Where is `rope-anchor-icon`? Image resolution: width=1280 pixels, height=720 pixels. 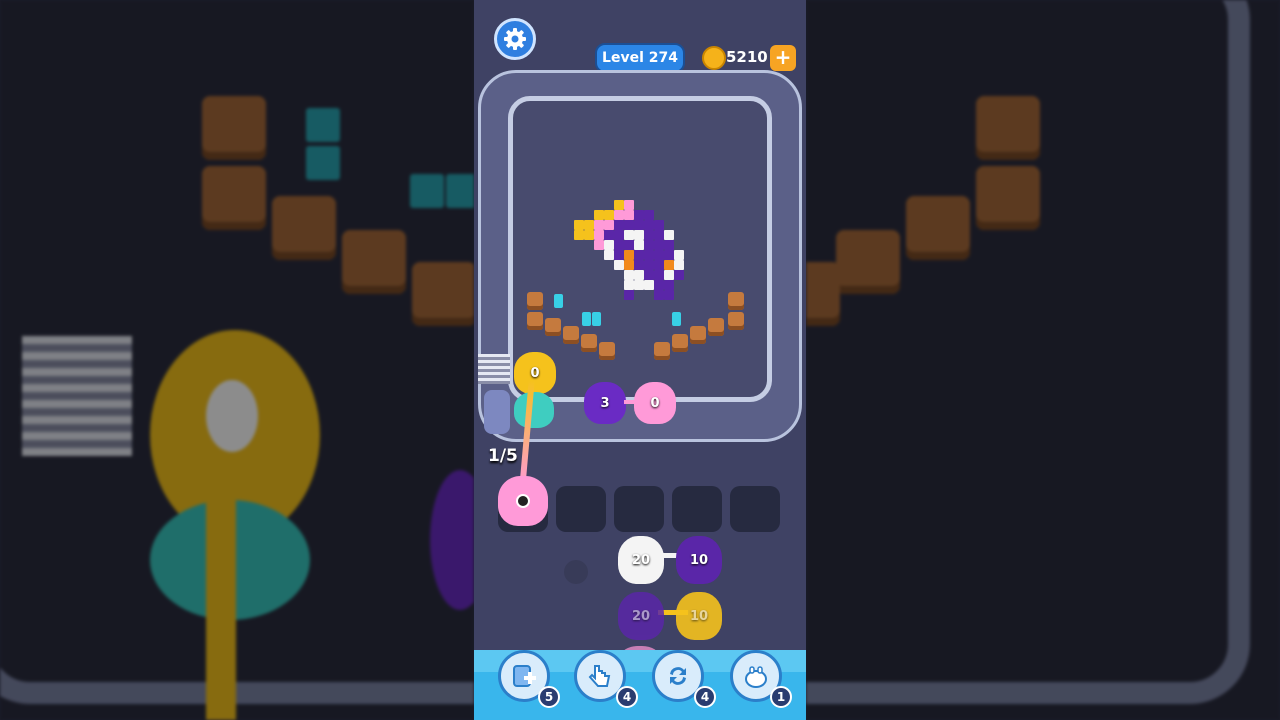 rope-anchor-icon is located at coordinates (523, 501).